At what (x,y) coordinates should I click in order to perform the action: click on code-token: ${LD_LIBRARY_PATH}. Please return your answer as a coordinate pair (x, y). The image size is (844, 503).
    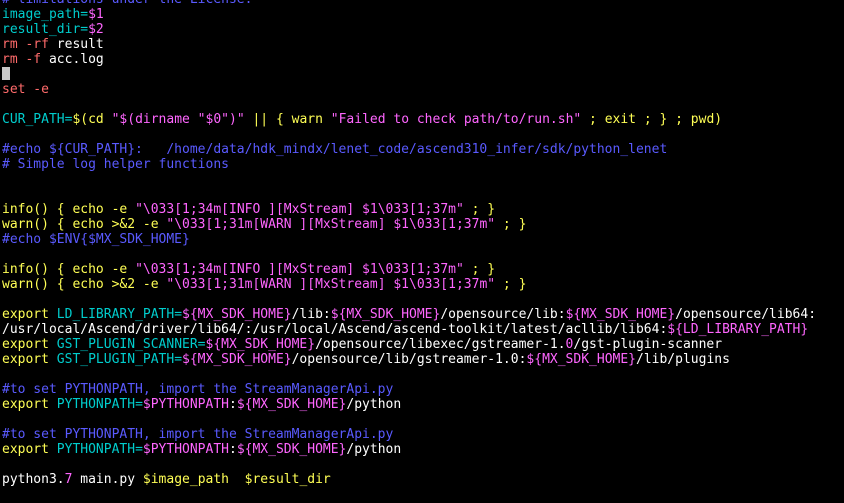
    Looking at the image, I should click on (738, 329).